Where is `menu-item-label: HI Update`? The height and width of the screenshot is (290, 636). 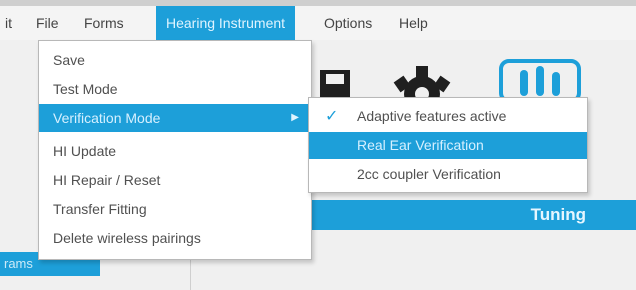
menu-item-label: HI Update is located at coordinates (85, 151).